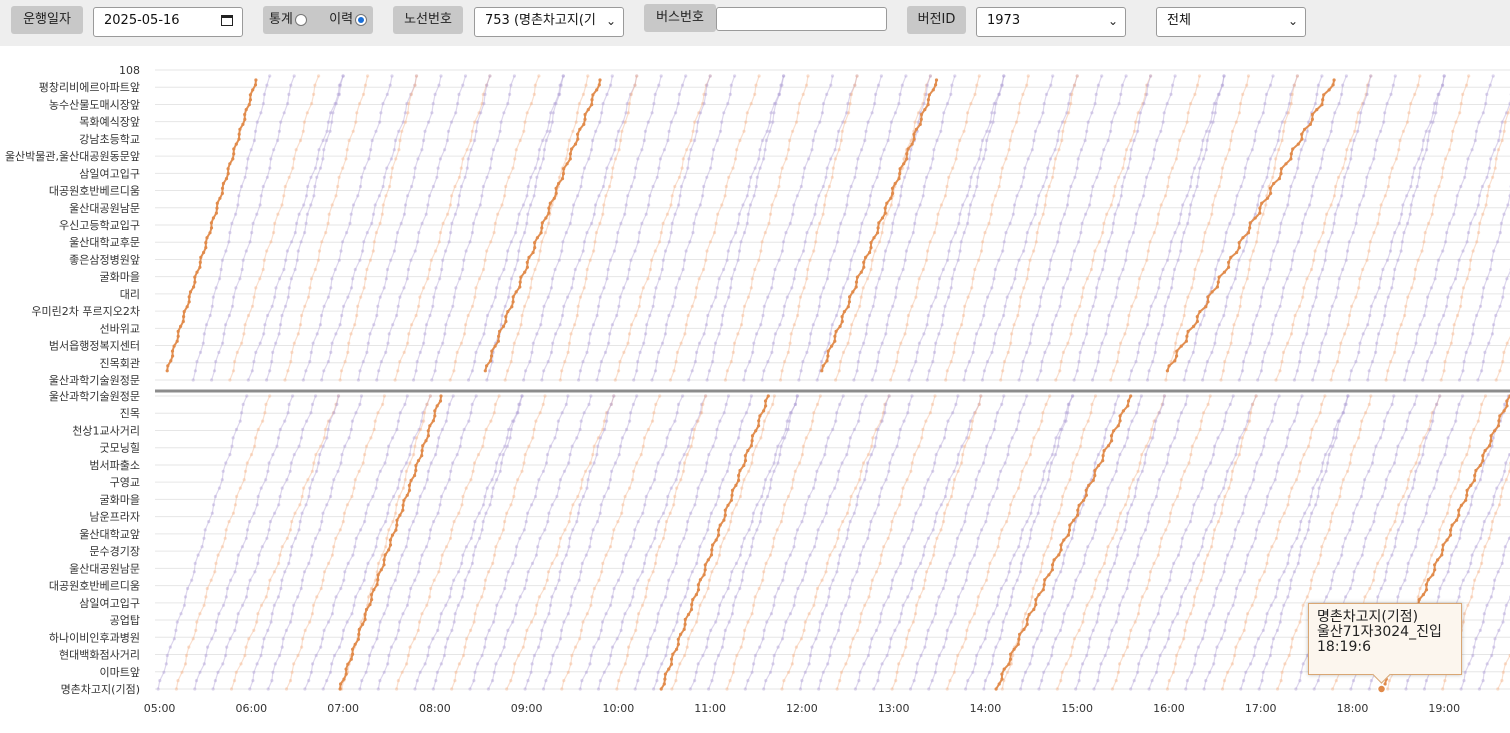 This screenshot has height=733, width=1510. What do you see at coordinates (104, 242) in the screenshot?
I see `stop-label: 울산대학교후문` at bounding box center [104, 242].